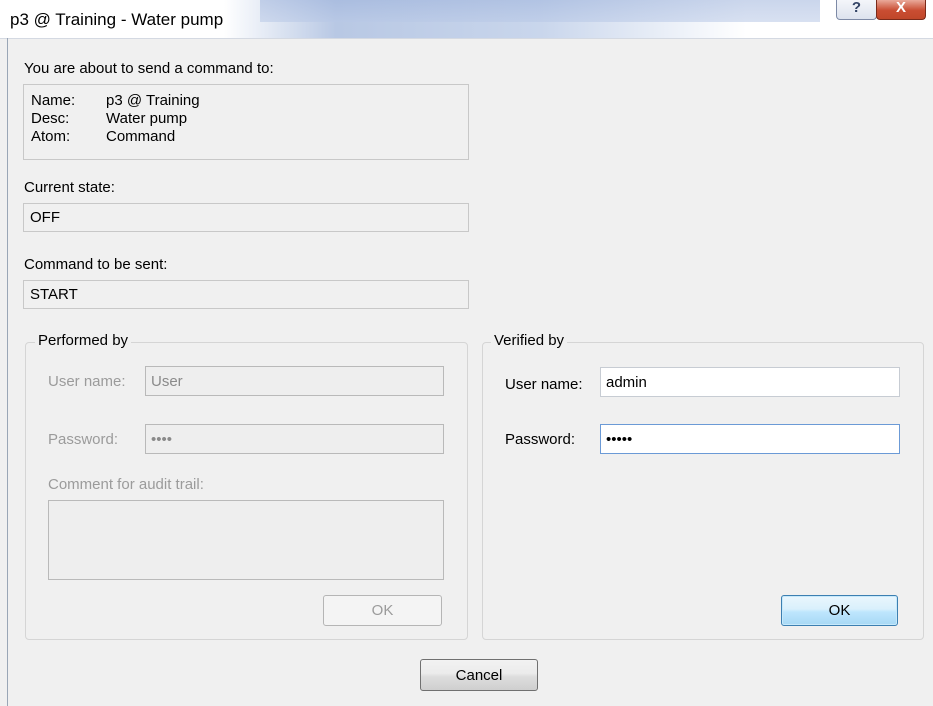 Image resolution: width=933 pixels, height=706 pixels. I want to click on performed-username-input, so click(294, 381).